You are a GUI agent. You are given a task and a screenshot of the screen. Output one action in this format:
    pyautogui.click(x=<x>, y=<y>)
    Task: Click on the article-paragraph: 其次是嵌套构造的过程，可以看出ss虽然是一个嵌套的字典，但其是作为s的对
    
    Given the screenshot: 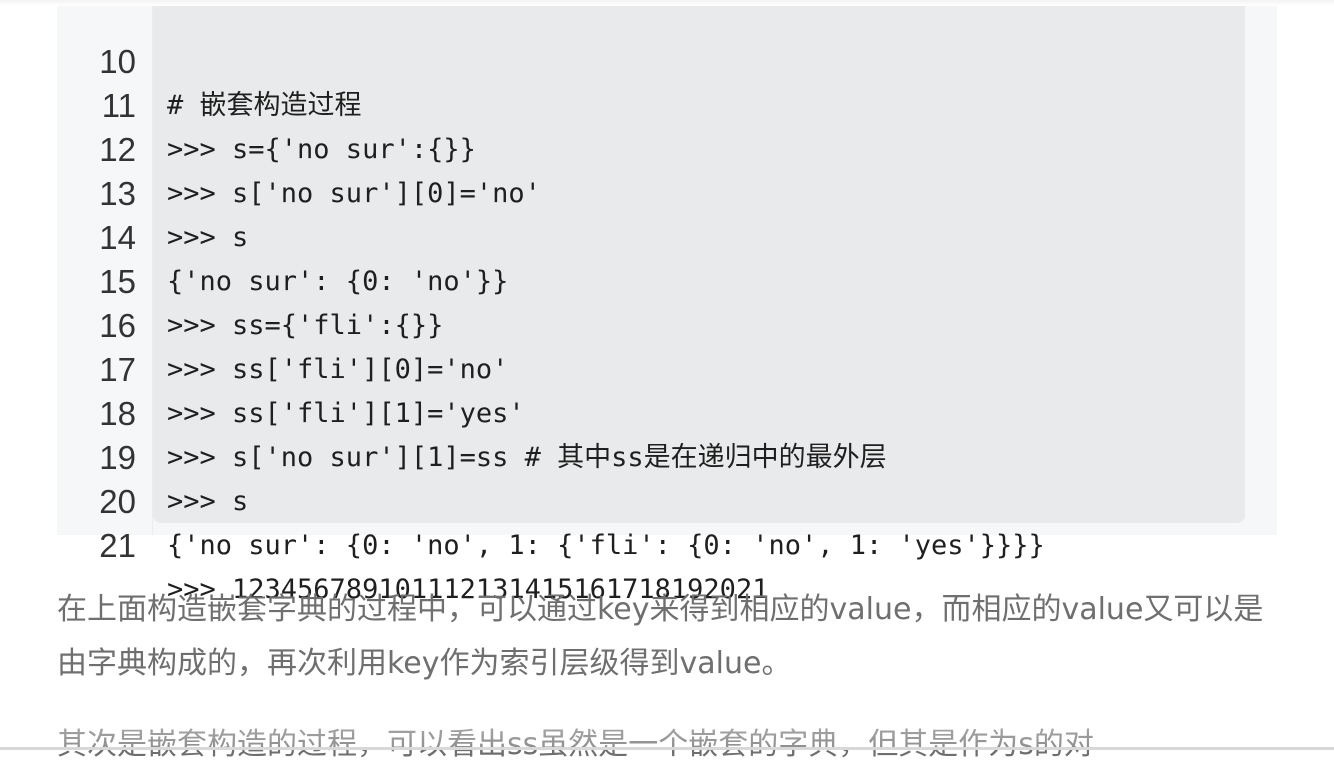 What is the action you would take?
    pyautogui.click(x=575, y=744)
    